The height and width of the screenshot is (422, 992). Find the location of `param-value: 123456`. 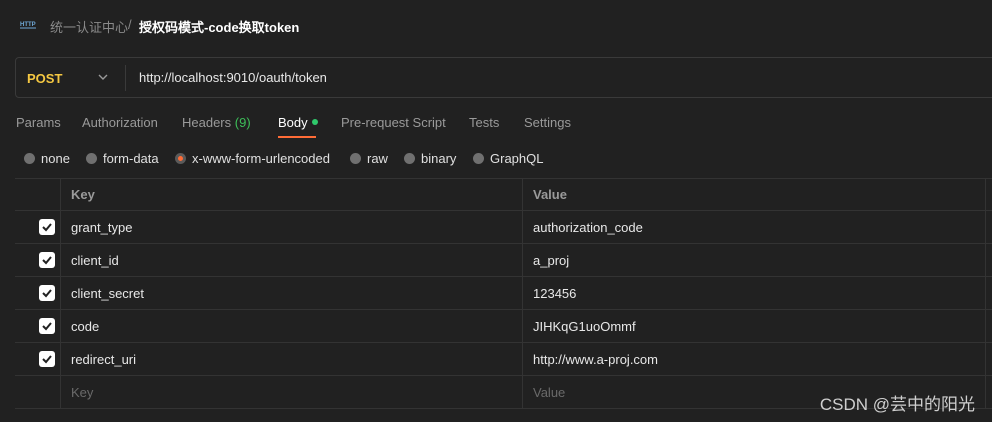

param-value: 123456 is located at coordinates (555, 293).